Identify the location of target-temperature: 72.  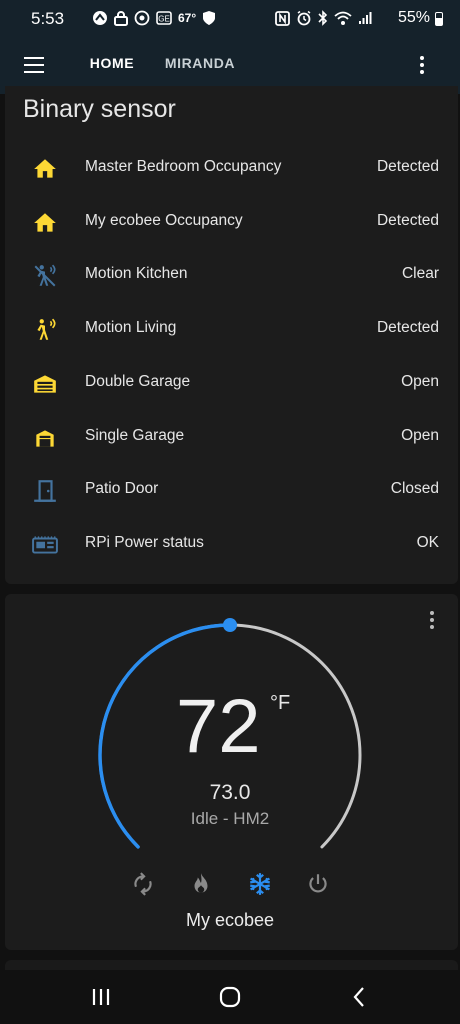
(218, 726).